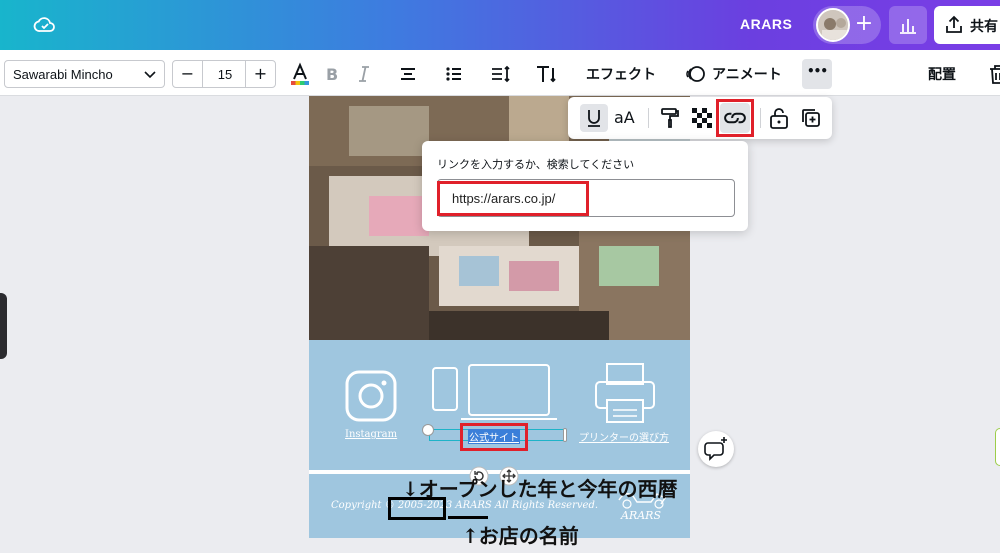 The height and width of the screenshot is (553, 1000). I want to click on animate-icon, so click(695, 74).